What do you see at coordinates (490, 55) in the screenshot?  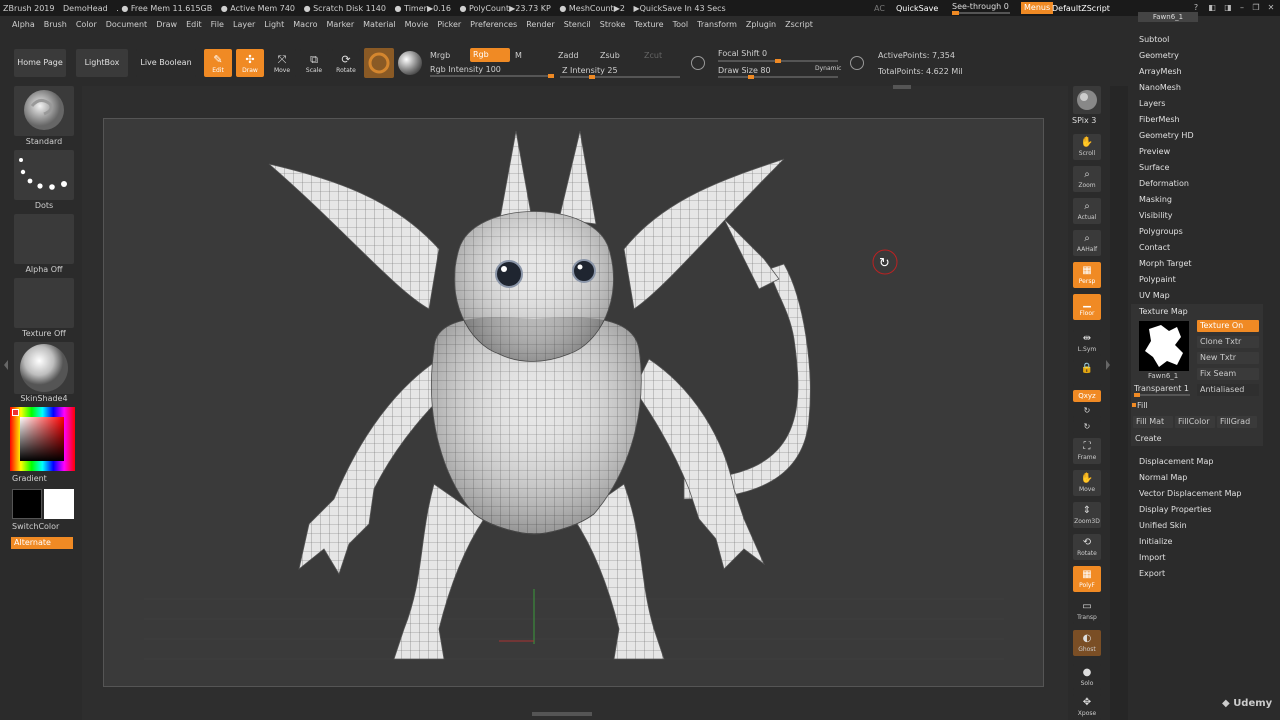 I see `rgb-button: Rgb` at bounding box center [490, 55].